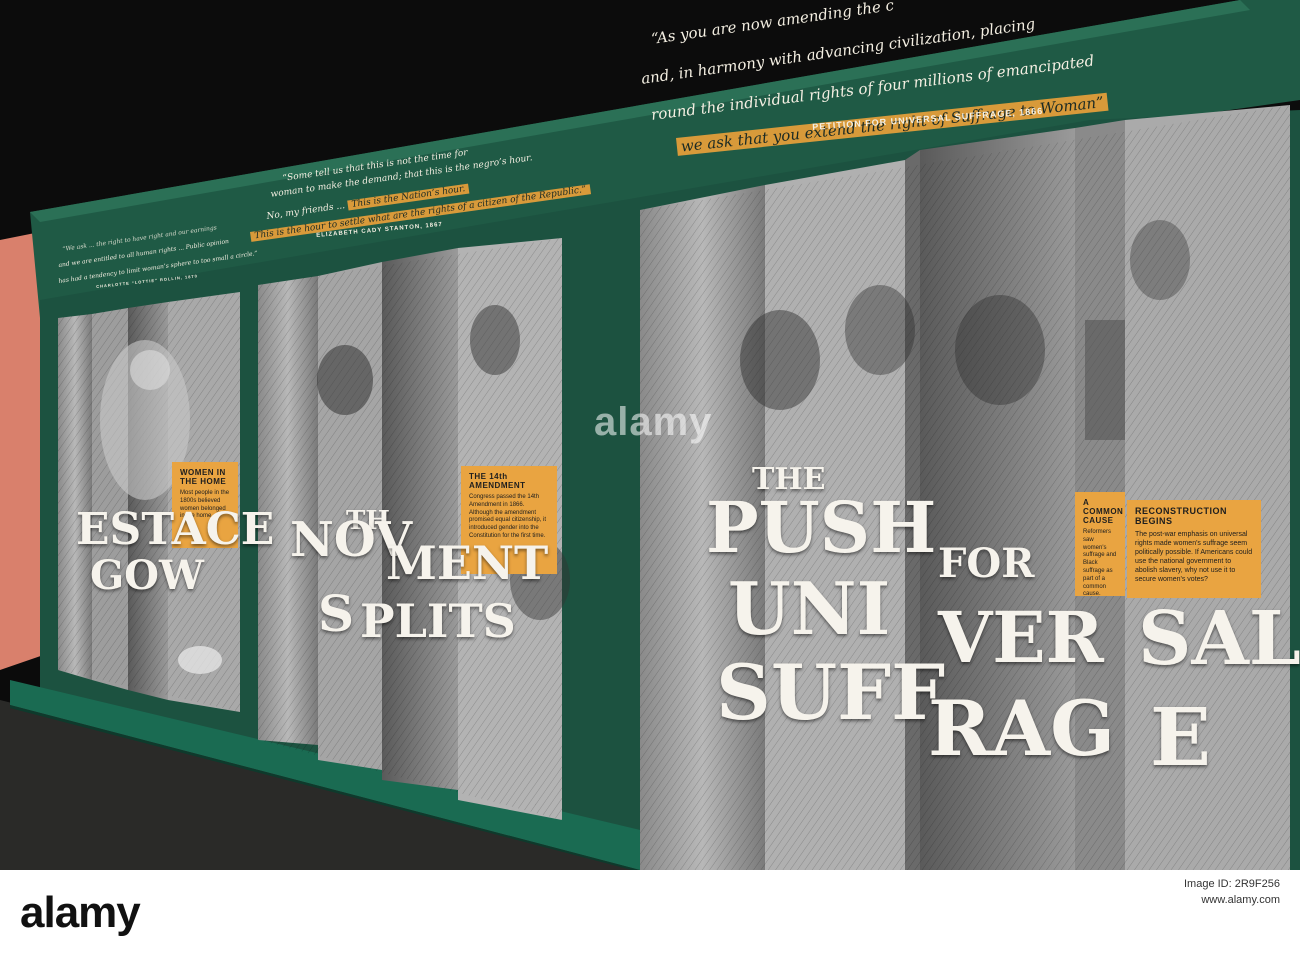 This screenshot has height=956, width=1300. What do you see at coordinates (1022, 728) in the screenshot?
I see `headline-rag: RAG` at bounding box center [1022, 728].